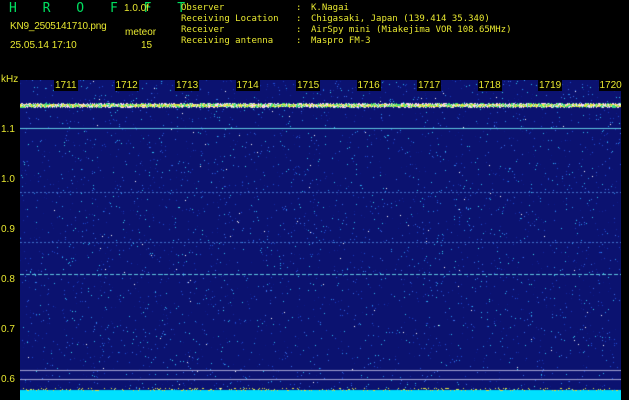 The height and width of the screenshot is (400, 629). Describe the element at coordinates (8, 229) in the screenshot. I see `y-tick-label: 0.9` at that location.